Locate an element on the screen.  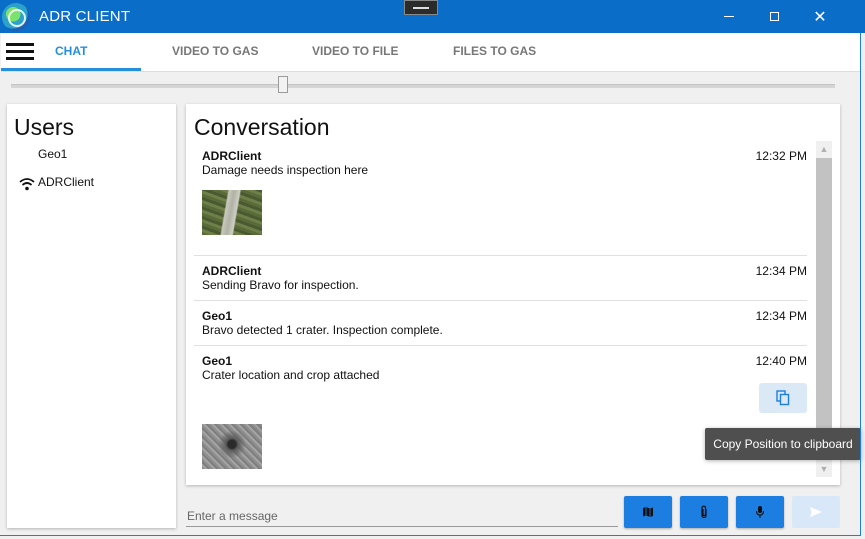
close-button: ✕ is located at coordinates (820, 16).